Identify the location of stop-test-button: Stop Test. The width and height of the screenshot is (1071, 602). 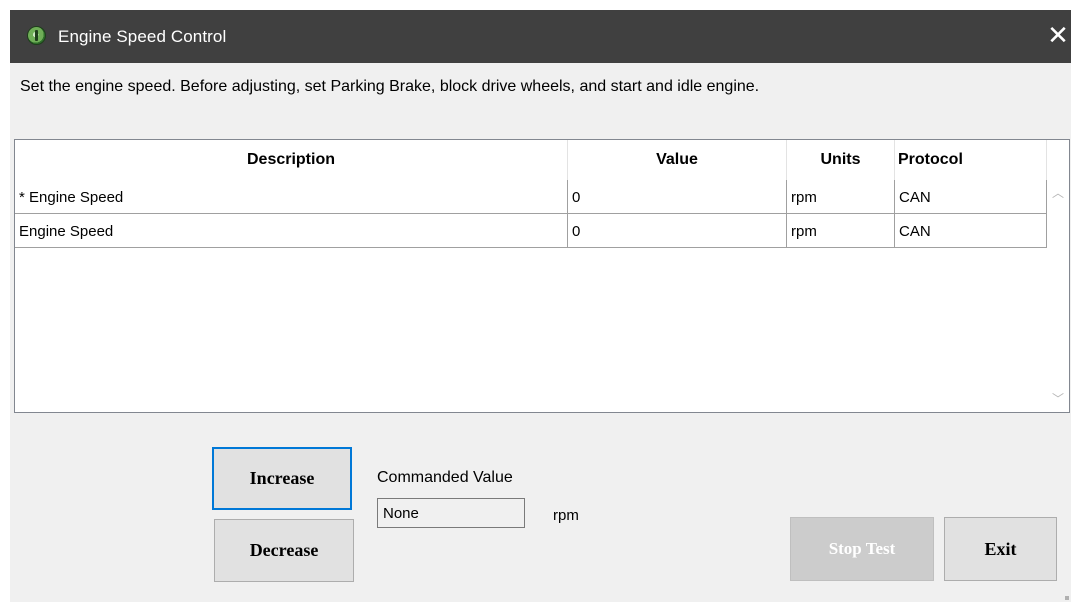
(862, 549).